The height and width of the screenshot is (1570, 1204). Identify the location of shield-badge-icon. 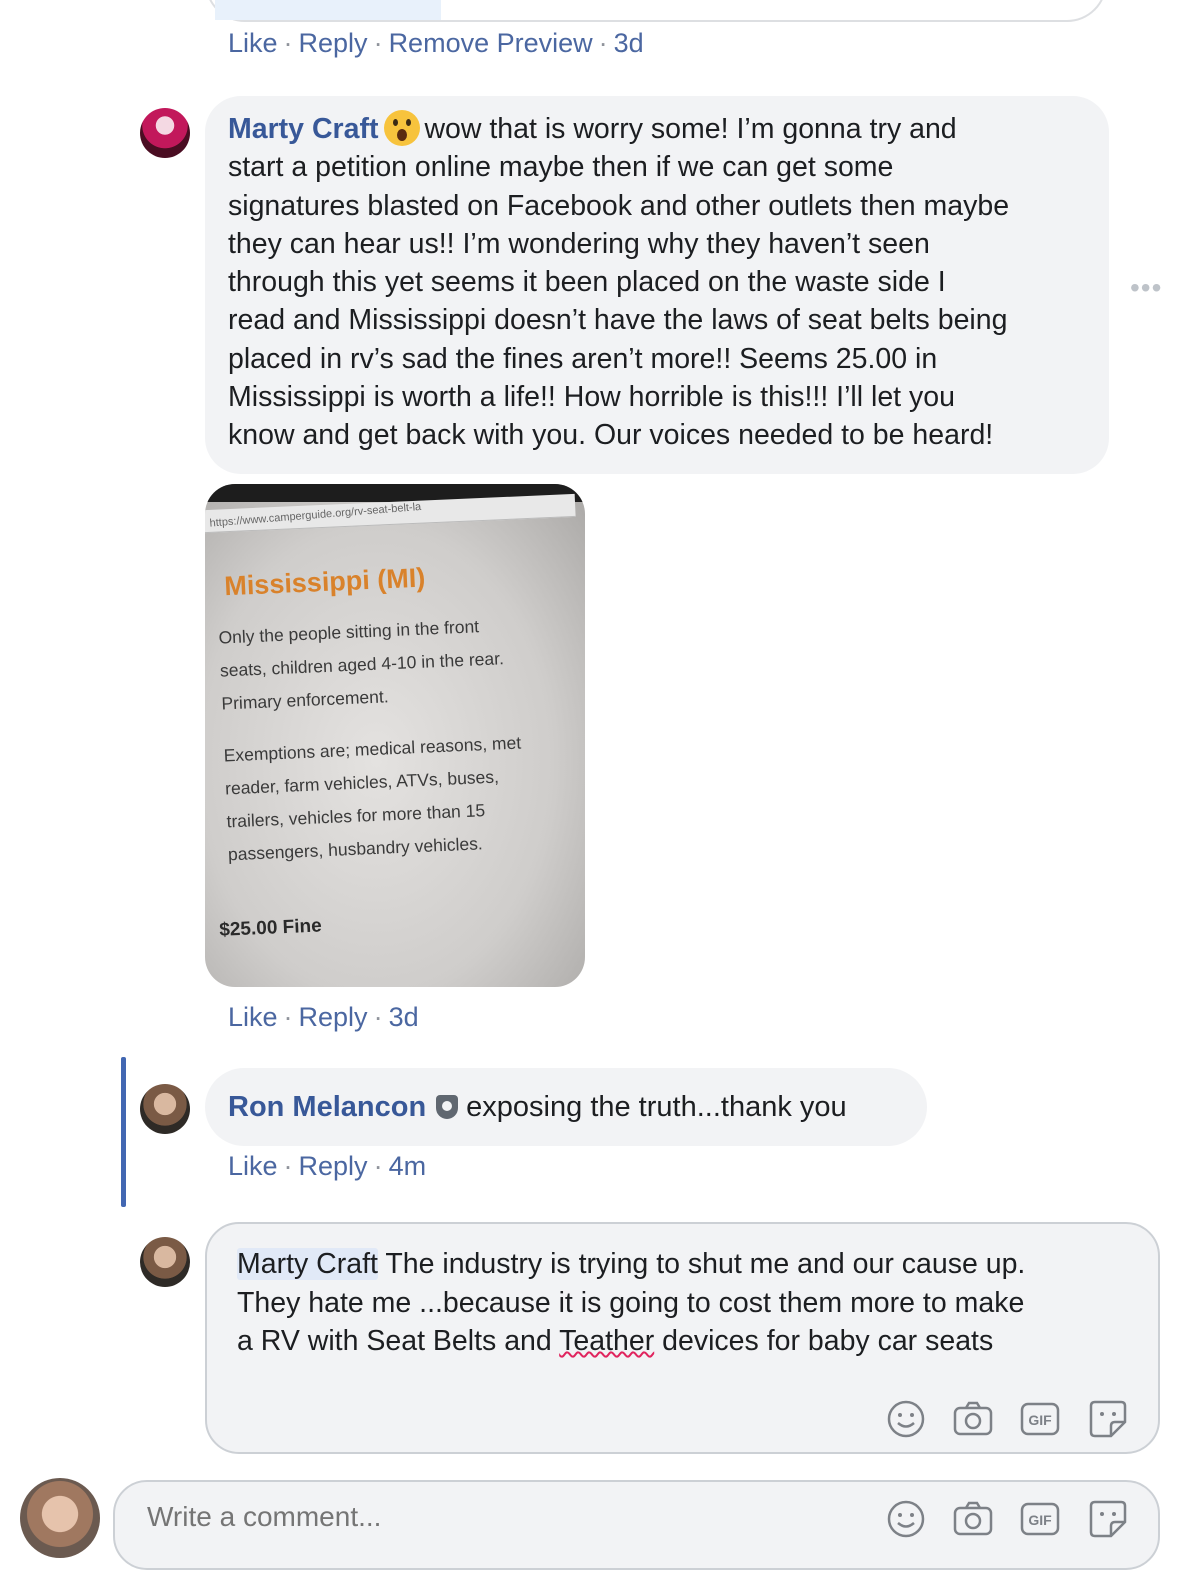
(447, 1107).